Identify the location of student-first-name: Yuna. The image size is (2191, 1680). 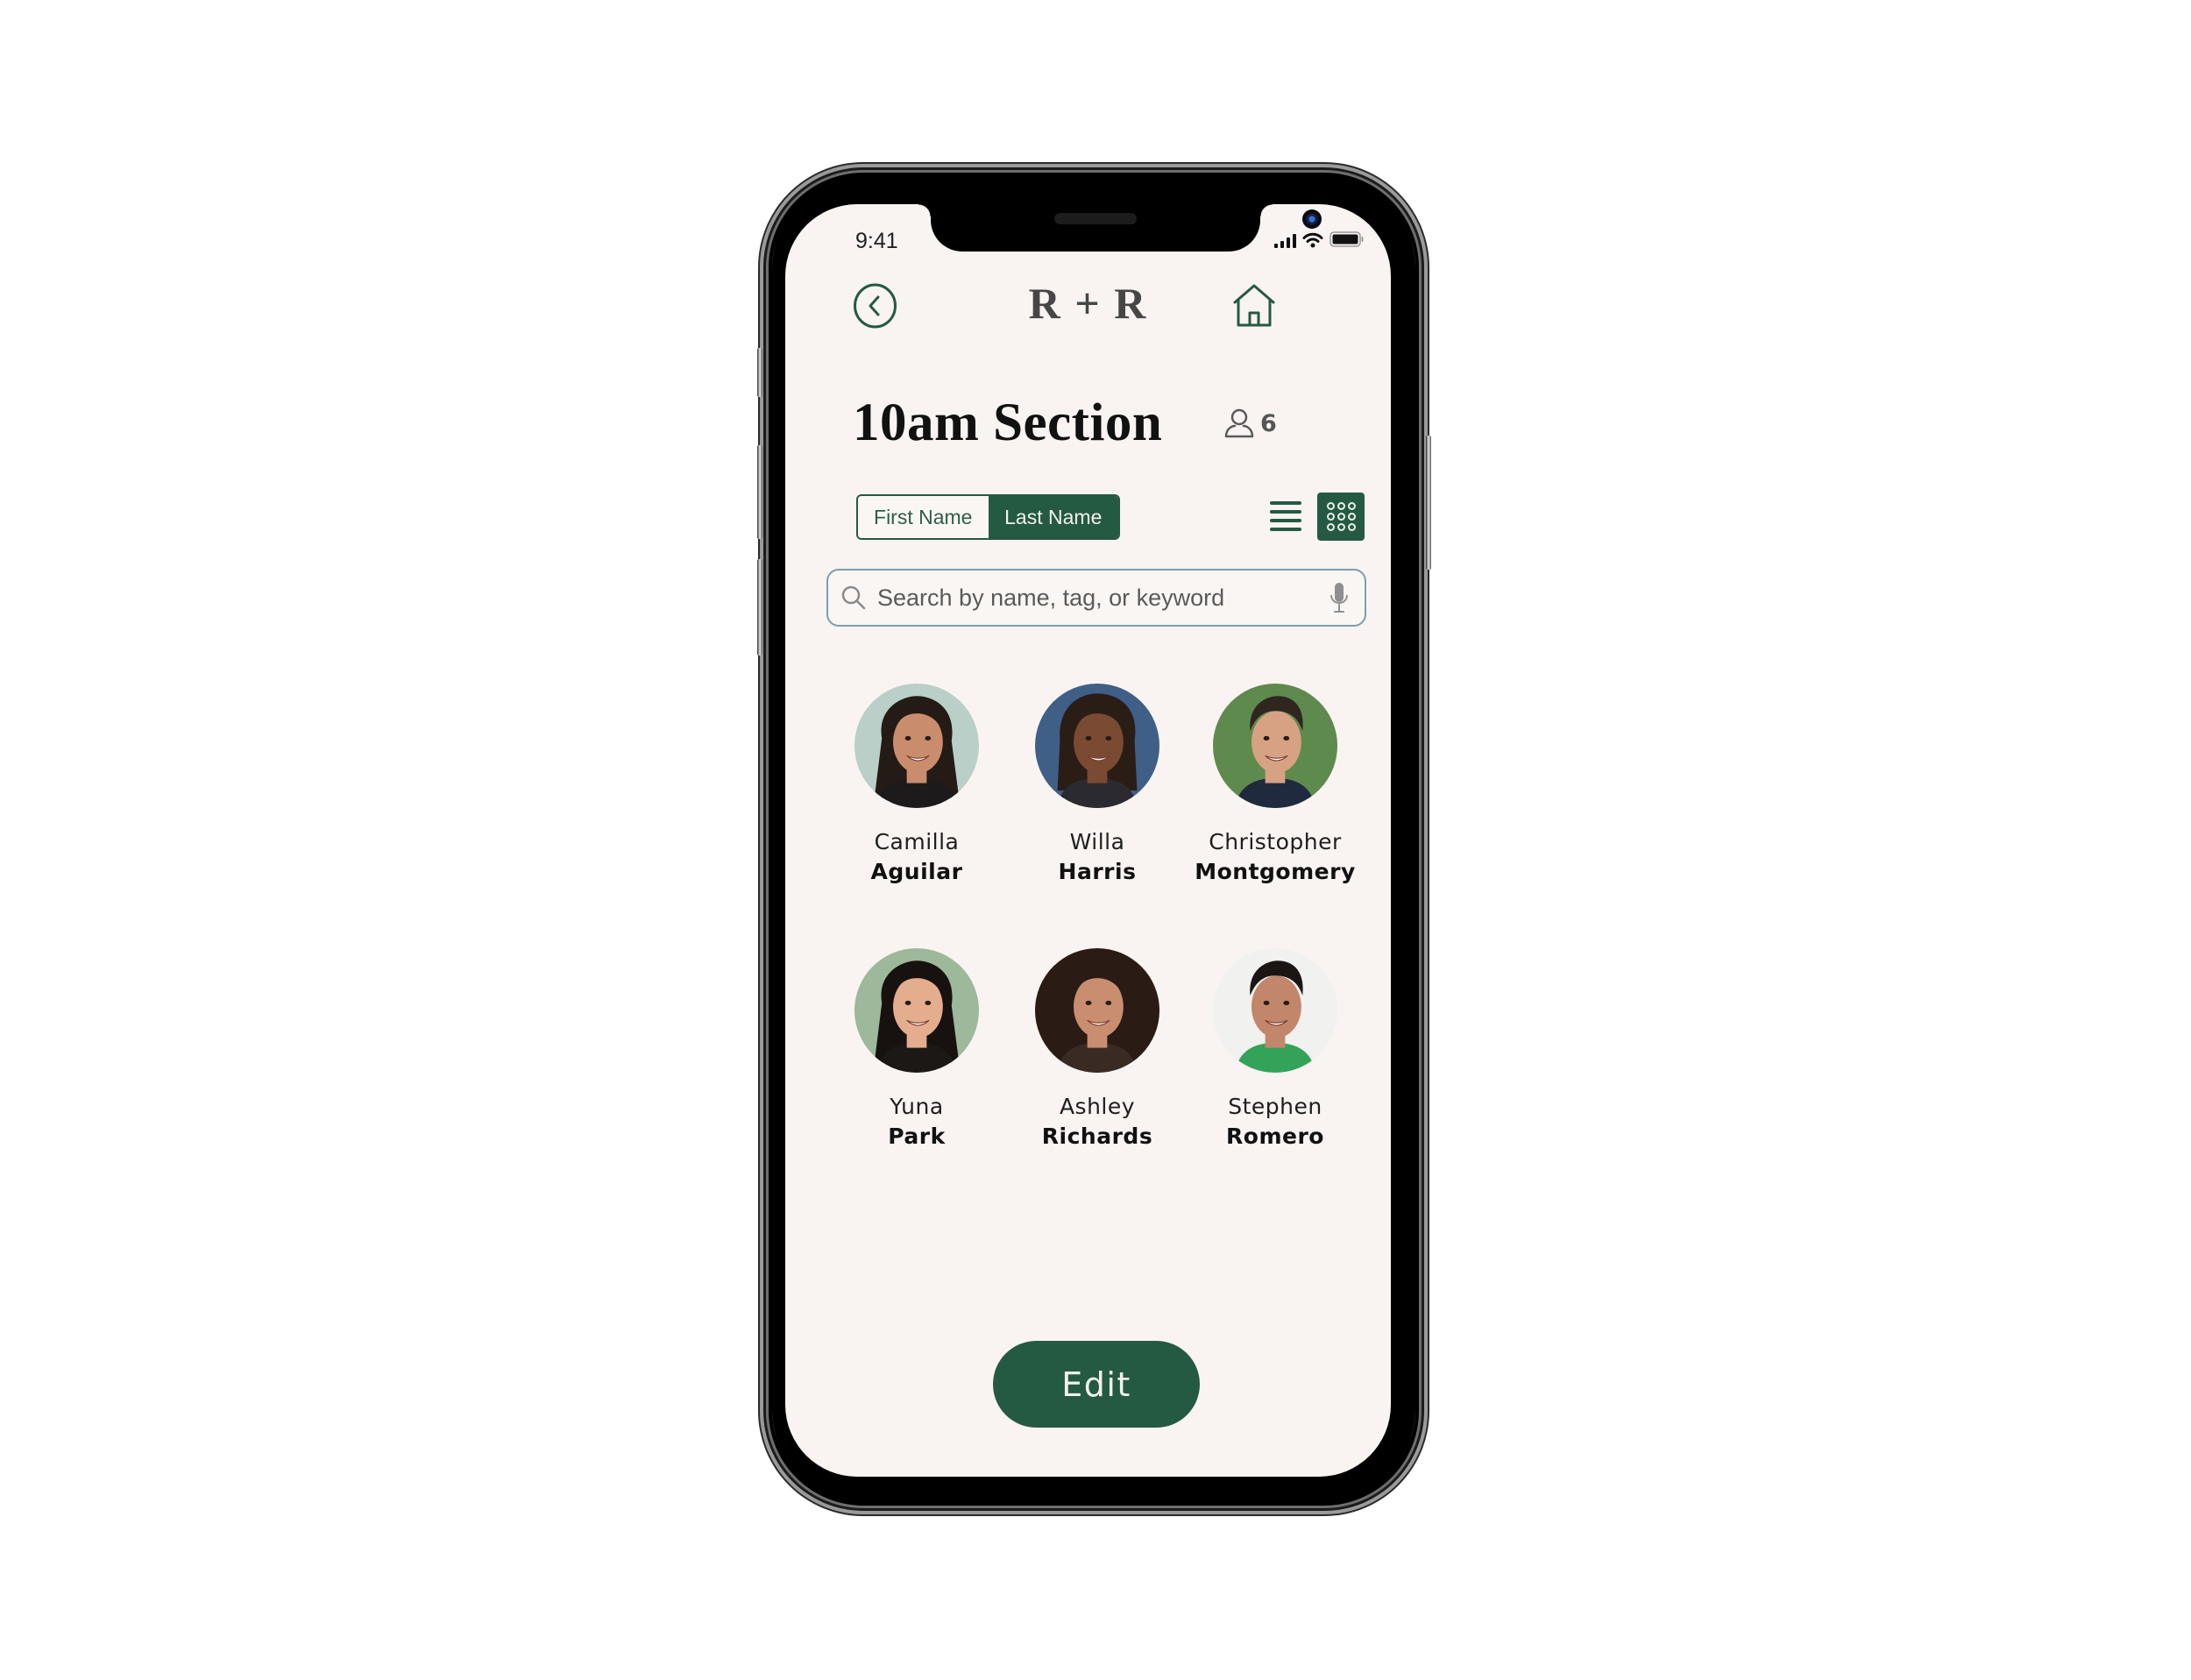
(917, 1106).